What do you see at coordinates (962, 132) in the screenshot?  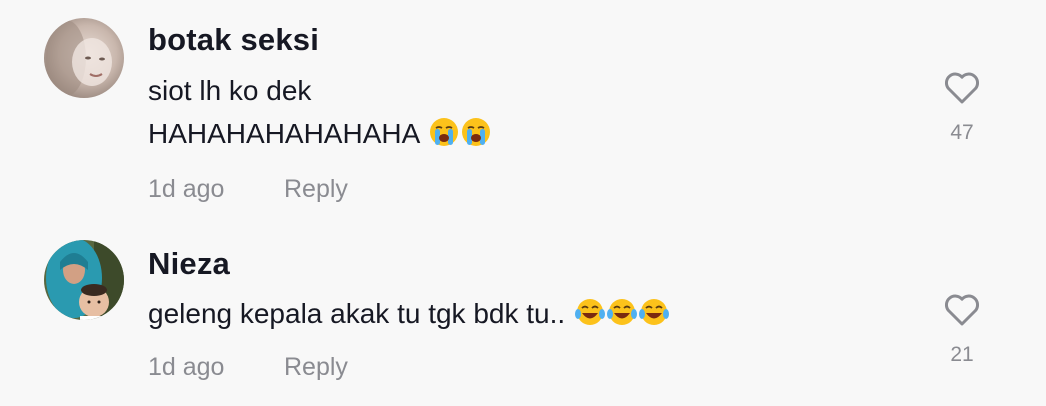 I see `like-count: 47` at bounding box center [962, 132].